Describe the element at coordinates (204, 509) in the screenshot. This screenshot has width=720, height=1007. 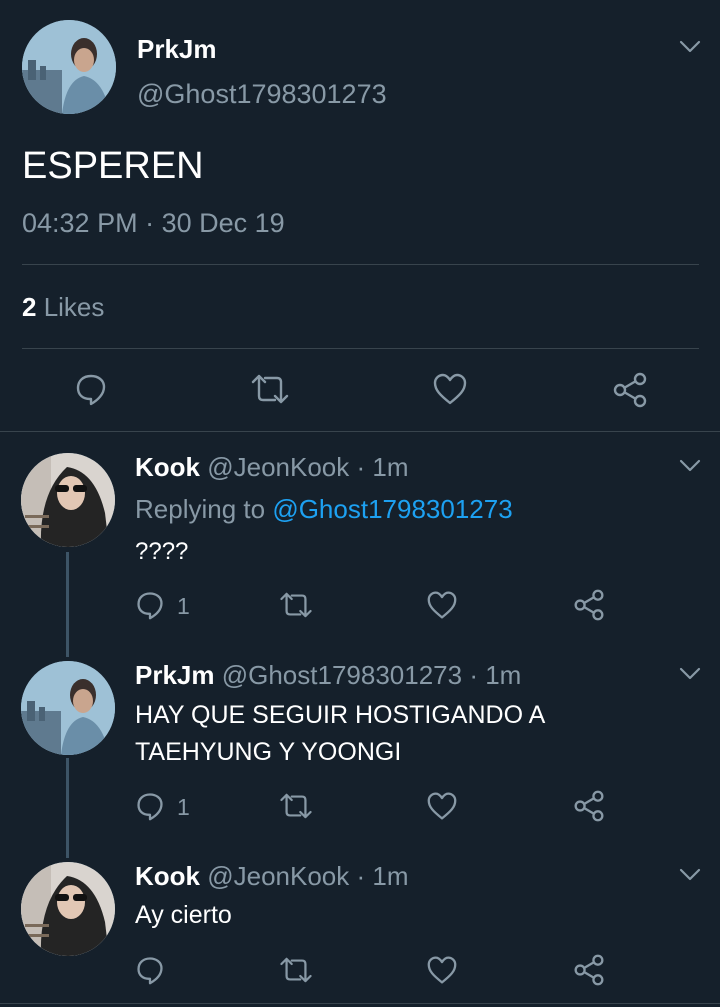
I see `replying-prefix: Replying to` at that location.